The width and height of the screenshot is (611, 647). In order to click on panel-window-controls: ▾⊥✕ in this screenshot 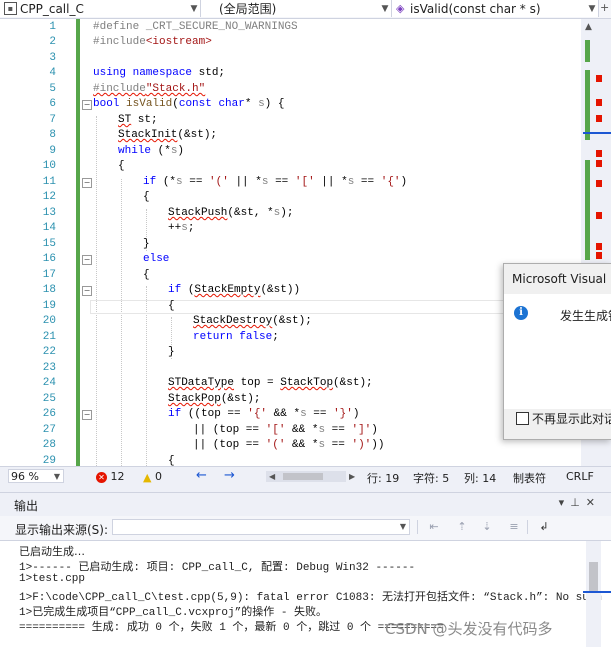, I will do `click(580, 502)`.